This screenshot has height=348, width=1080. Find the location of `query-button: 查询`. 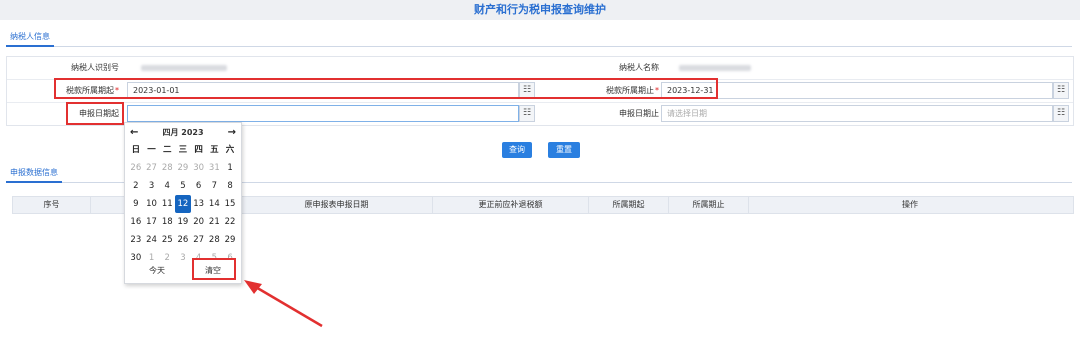

query-button: 查询 is located at coordinates (517, 150).